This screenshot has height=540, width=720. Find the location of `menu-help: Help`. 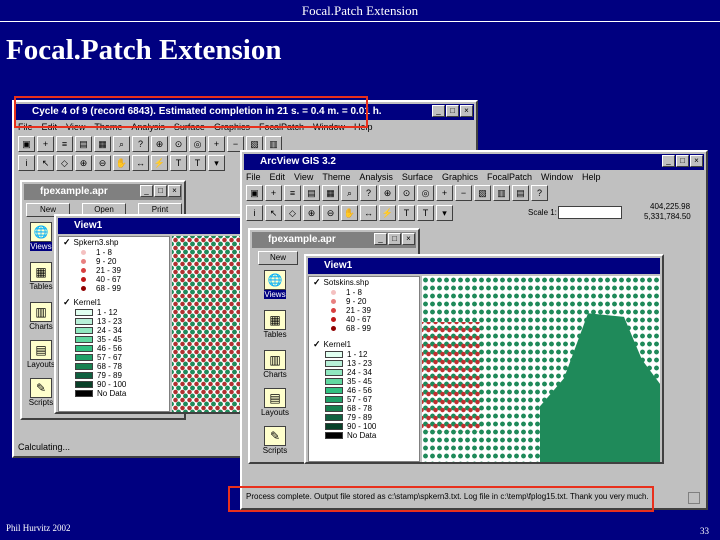

menu-help: Help is located at coordinates (591, 177).